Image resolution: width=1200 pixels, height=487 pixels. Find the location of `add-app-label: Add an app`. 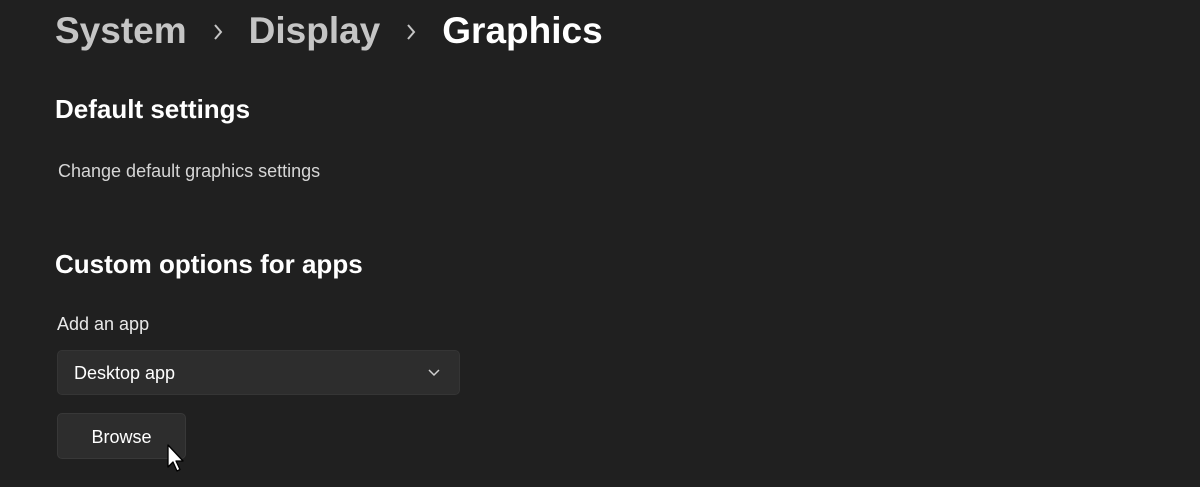

add-app-label: Add an app is located at coordinates (103, 324).